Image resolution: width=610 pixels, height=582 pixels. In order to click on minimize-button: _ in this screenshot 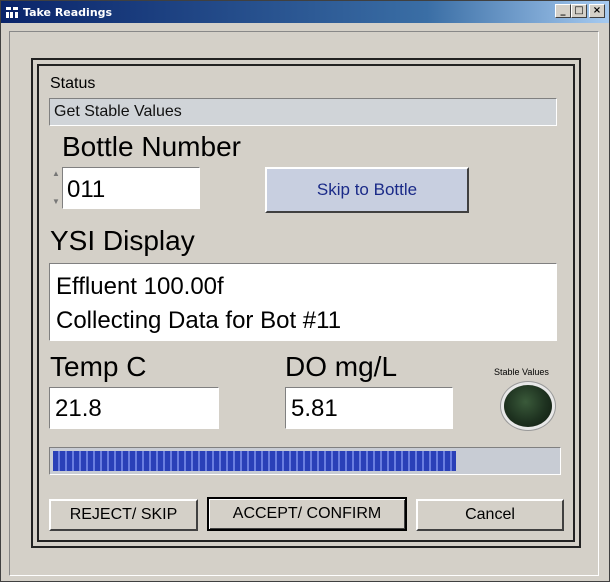, I will do `click(563, 11)`.